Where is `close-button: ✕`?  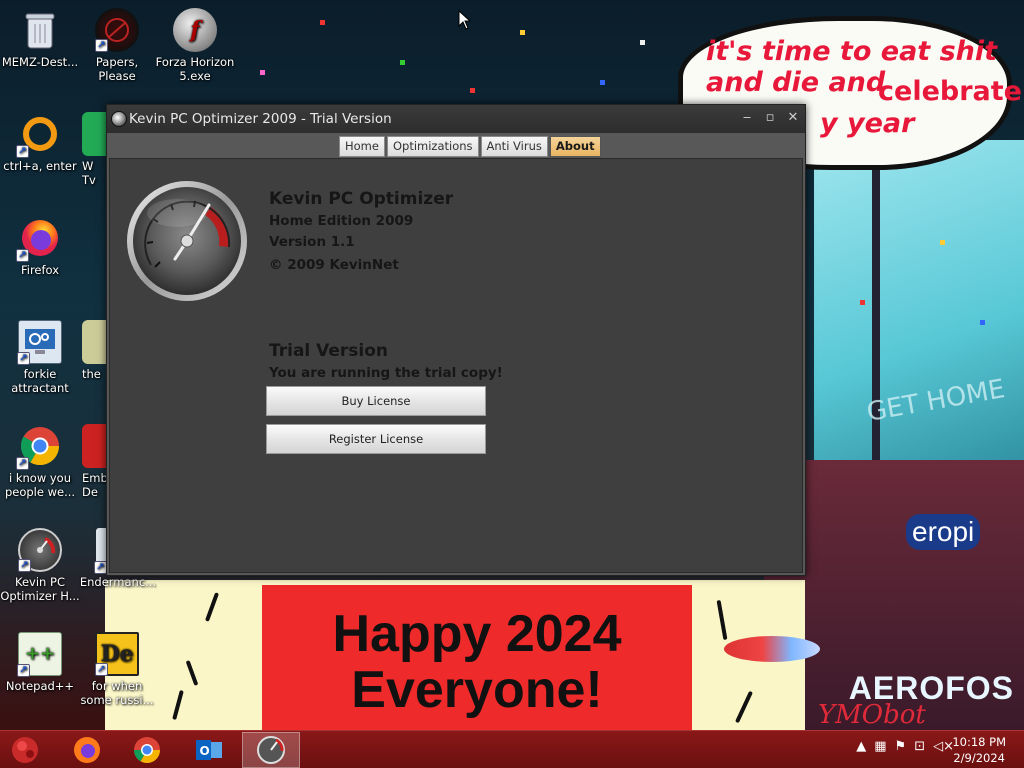
close-button: ✕ is located at coordinates (793, 118).